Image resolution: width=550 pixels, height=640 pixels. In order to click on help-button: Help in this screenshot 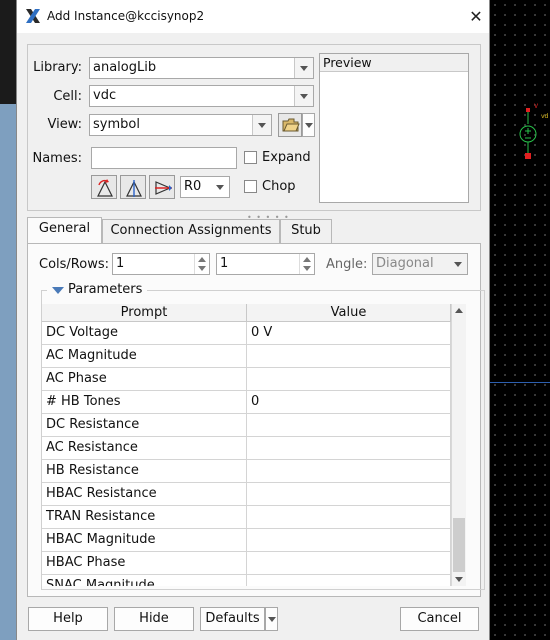, I will do `click(68, 619)`.